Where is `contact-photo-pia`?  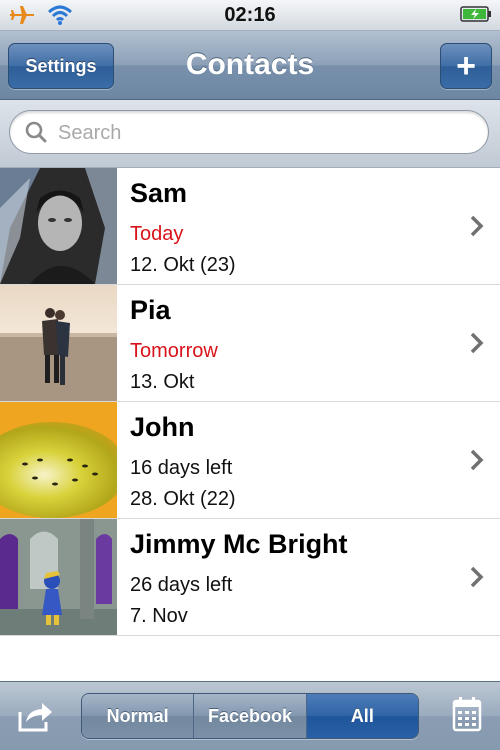
contact-photo-pia is located at coordinates (58, 343).